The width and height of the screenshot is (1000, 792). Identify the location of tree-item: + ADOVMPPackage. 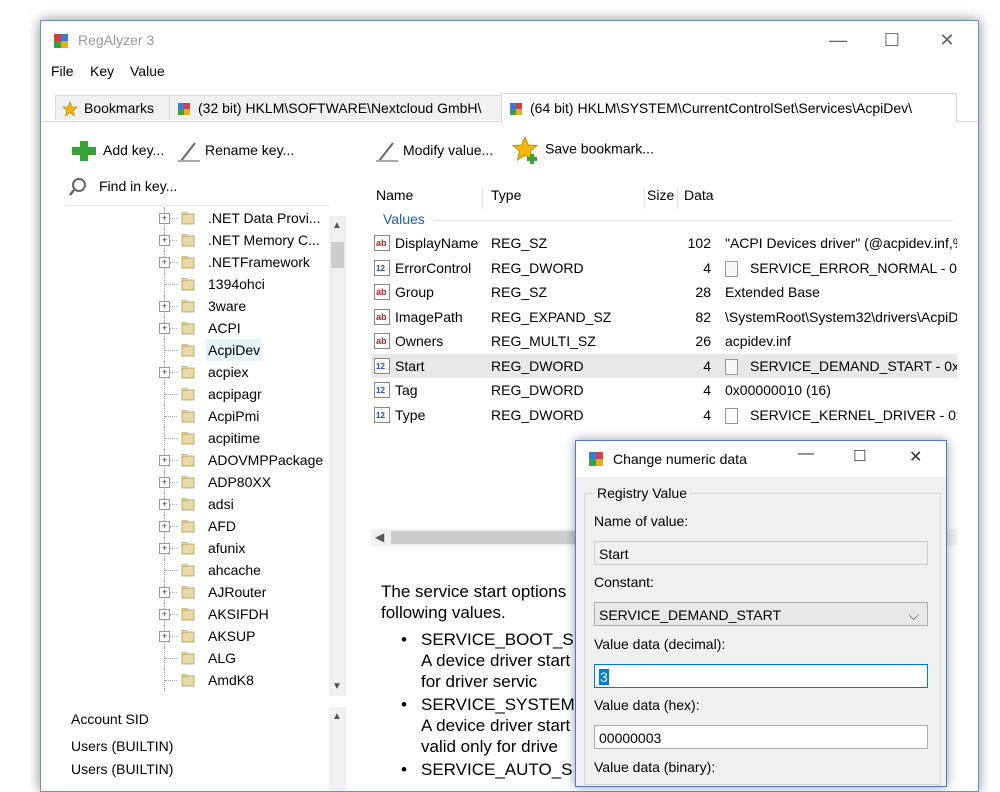
(196, 460).